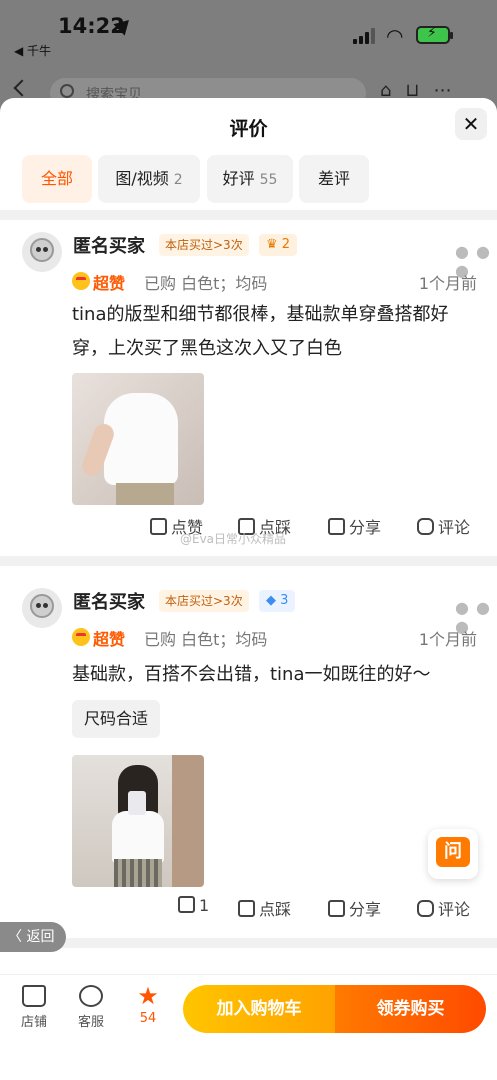 The image size is (497, 1080). Describe the element at coordinates (250, 179) in the screenshot. I see `filter-positive: 好评 55` at that location.